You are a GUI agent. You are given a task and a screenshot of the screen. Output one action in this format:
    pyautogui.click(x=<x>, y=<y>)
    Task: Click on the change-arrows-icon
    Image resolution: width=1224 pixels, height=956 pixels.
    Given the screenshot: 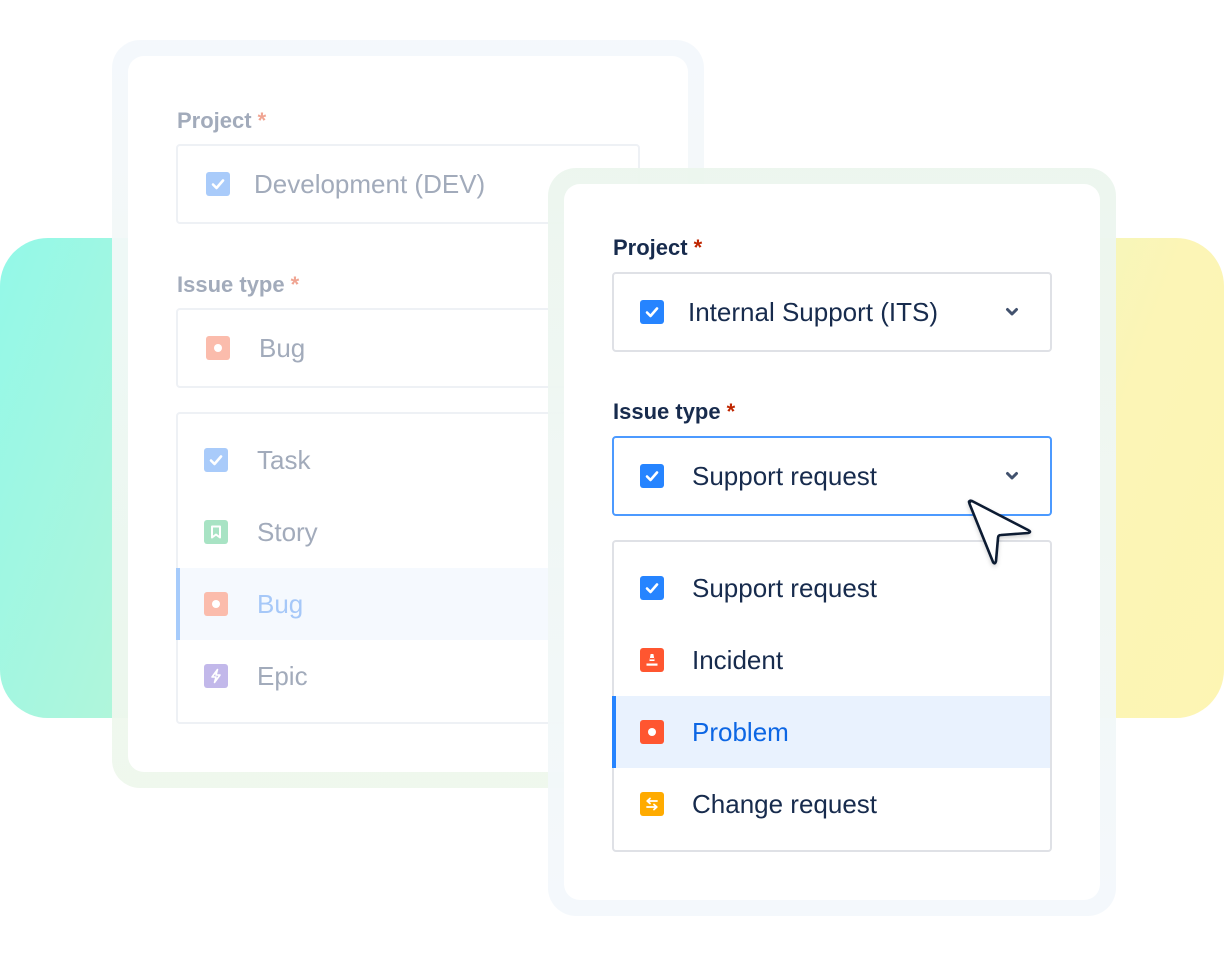 What is the action you would take?
    pyautogui.click(x=652, y=804)
    